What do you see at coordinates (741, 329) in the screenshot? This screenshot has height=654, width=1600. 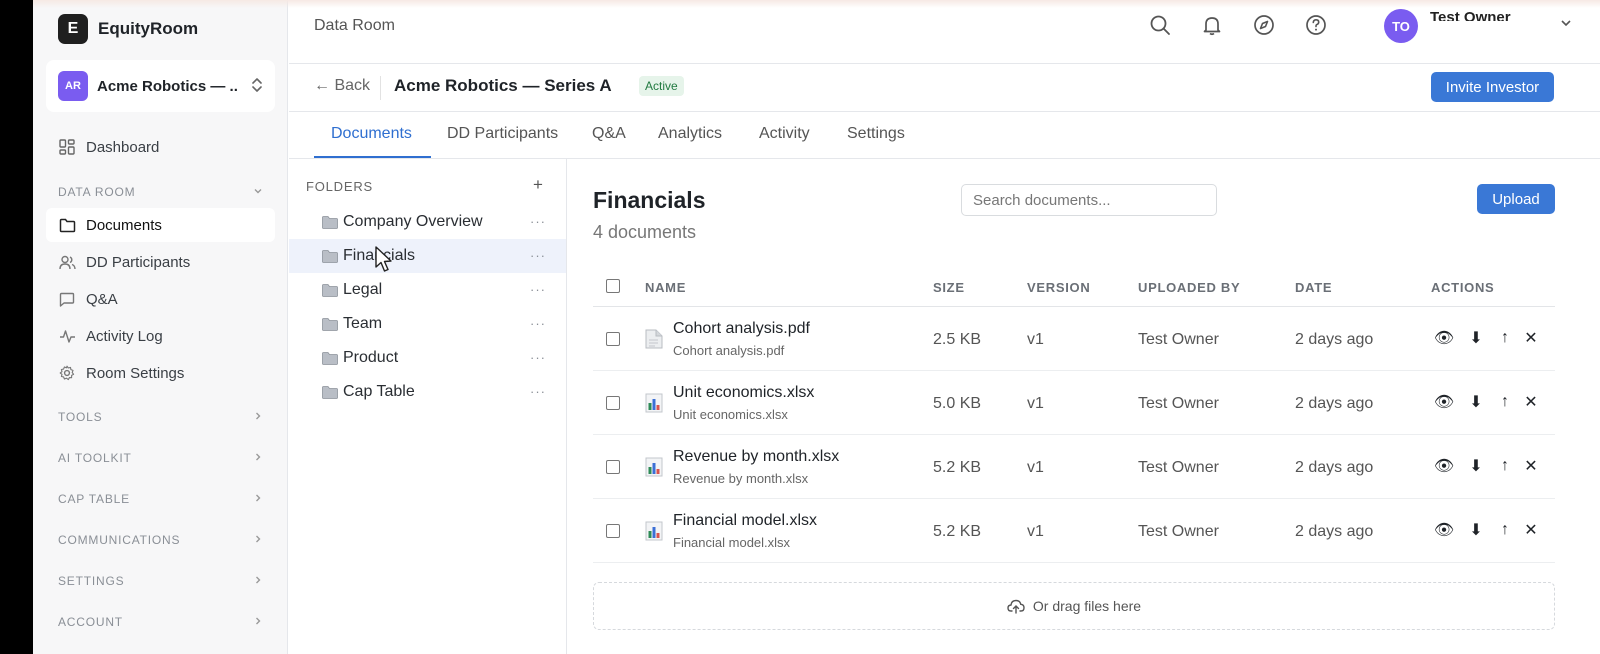 I see `file-name: Cohort analysis.pdf` at bounding box center [741, 329].